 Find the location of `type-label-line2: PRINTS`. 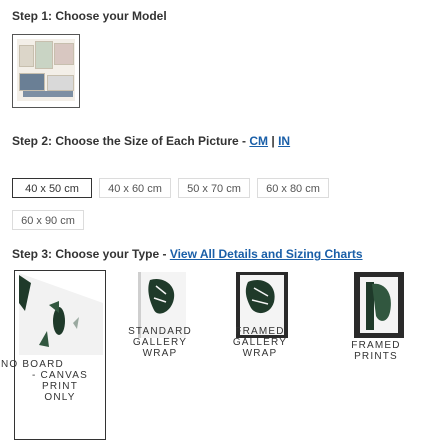

type-label-line2: PRINTS is located at coordinates (376, 356).